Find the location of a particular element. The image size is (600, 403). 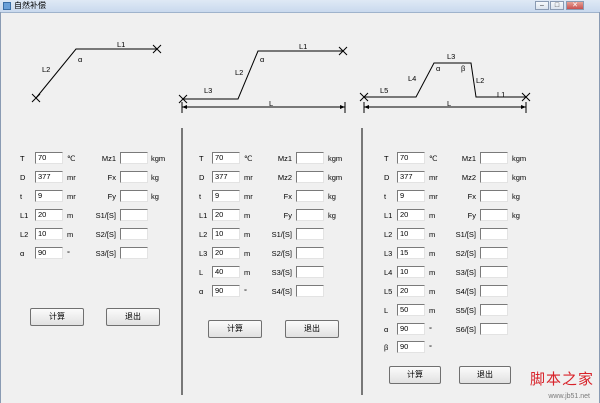

param-label: L2 is located at coordinates (203, 234).